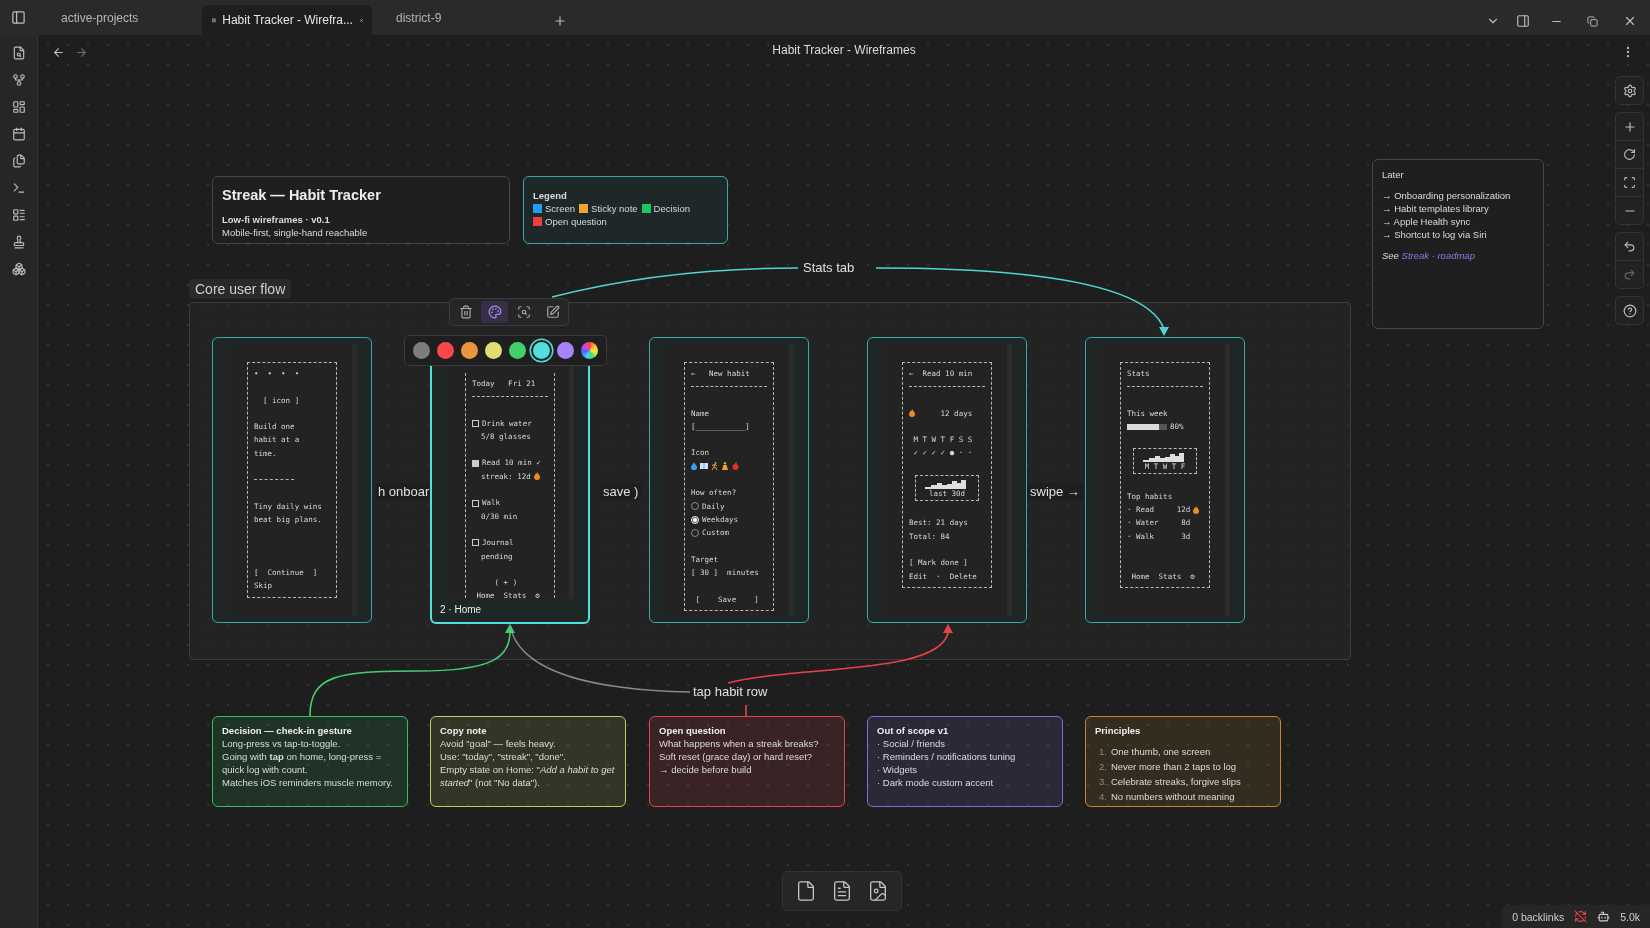 Image resolution: width=1650 pixels, height=928 pixels. I want to click on note-text: → Onboarding personalization, so click(1447, 195).